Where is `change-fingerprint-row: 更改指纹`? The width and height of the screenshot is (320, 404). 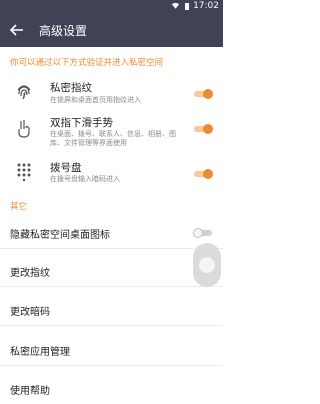 change-fingerprint-row: 更改指纹 is located at coordinates (111, 271).